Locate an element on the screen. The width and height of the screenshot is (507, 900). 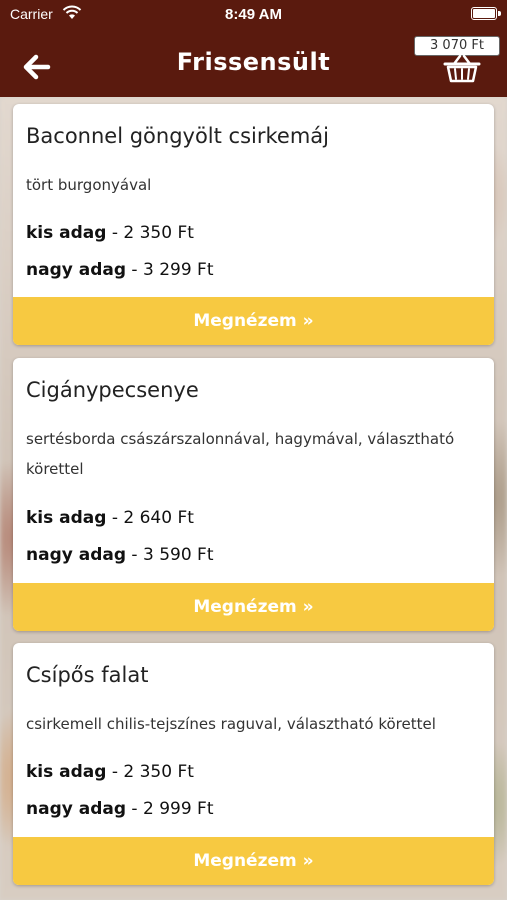
price-value: - 2 999 Ft is located at coordinates (170, 809).